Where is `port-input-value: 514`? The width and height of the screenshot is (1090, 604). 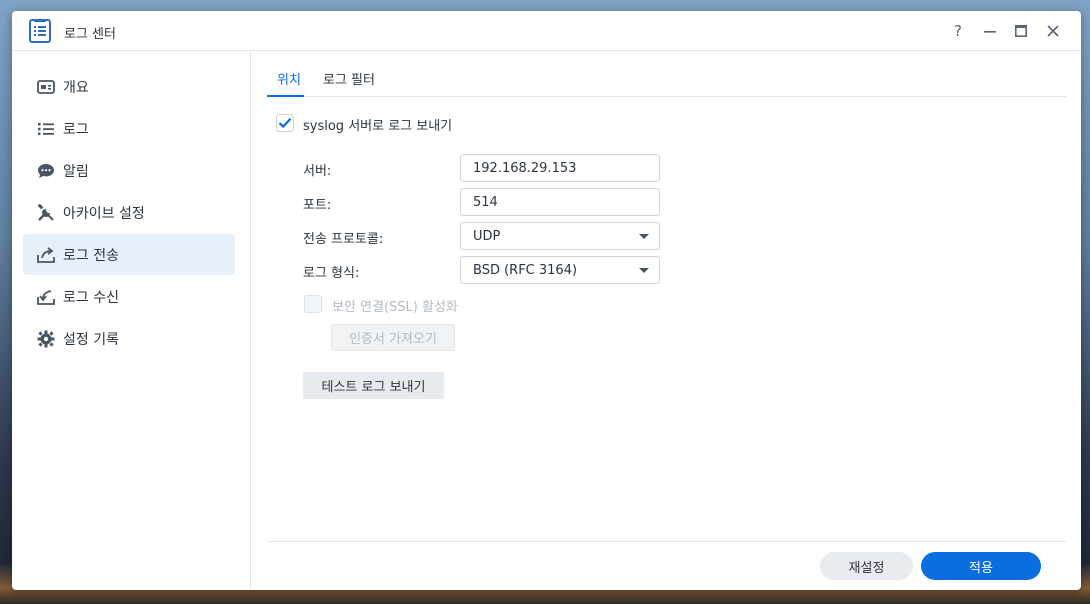
port-input-value: 514 is located at coordinates (485, 202).